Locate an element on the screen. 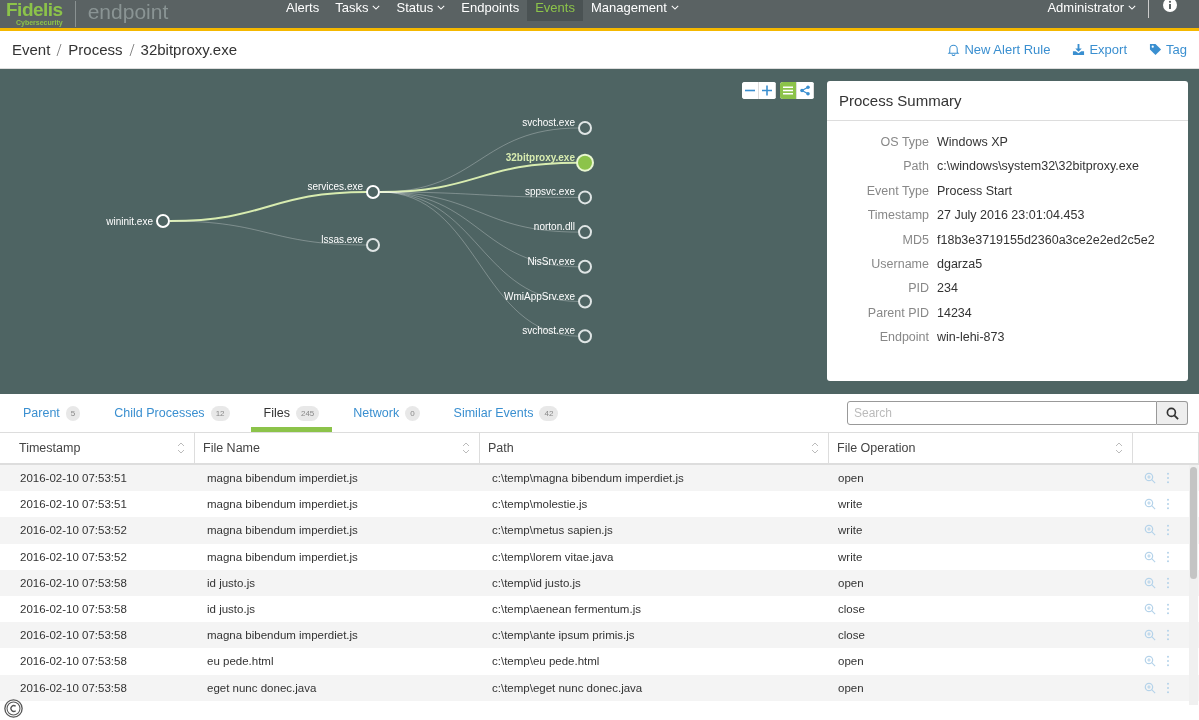 The height and width of the screenshot is (720, 1199). table-cell-text: c:\temp\lorem vitae.java is located at coordinates (553, 556).